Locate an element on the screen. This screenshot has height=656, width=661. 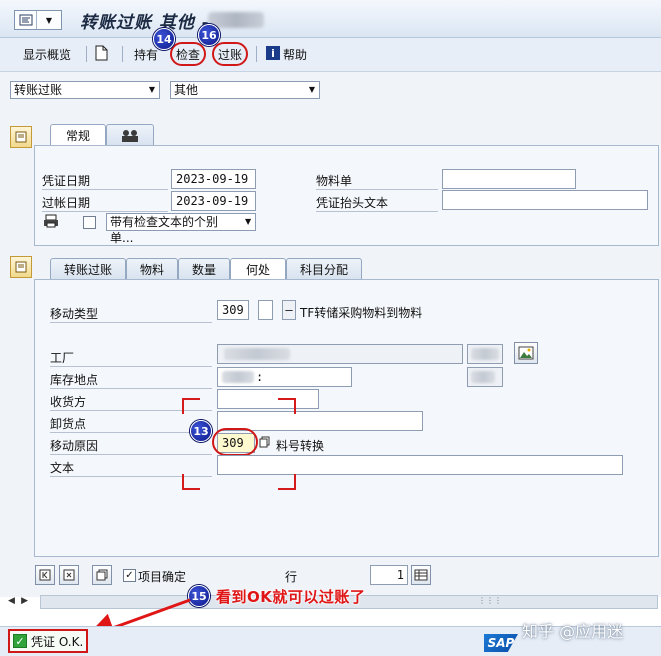
redacted-plant-code is located at coordinates (485, 354).